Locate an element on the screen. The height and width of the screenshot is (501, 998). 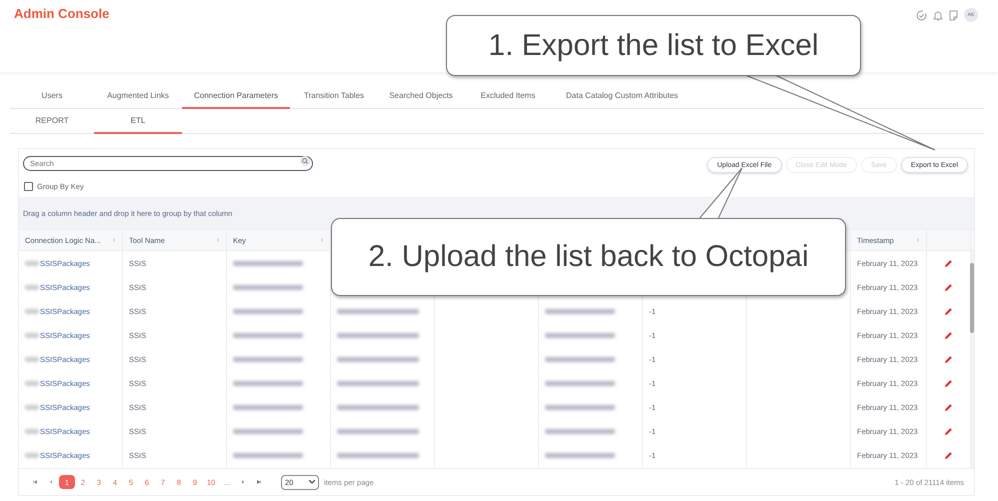
note-icon is located at coordinates (953, 15).